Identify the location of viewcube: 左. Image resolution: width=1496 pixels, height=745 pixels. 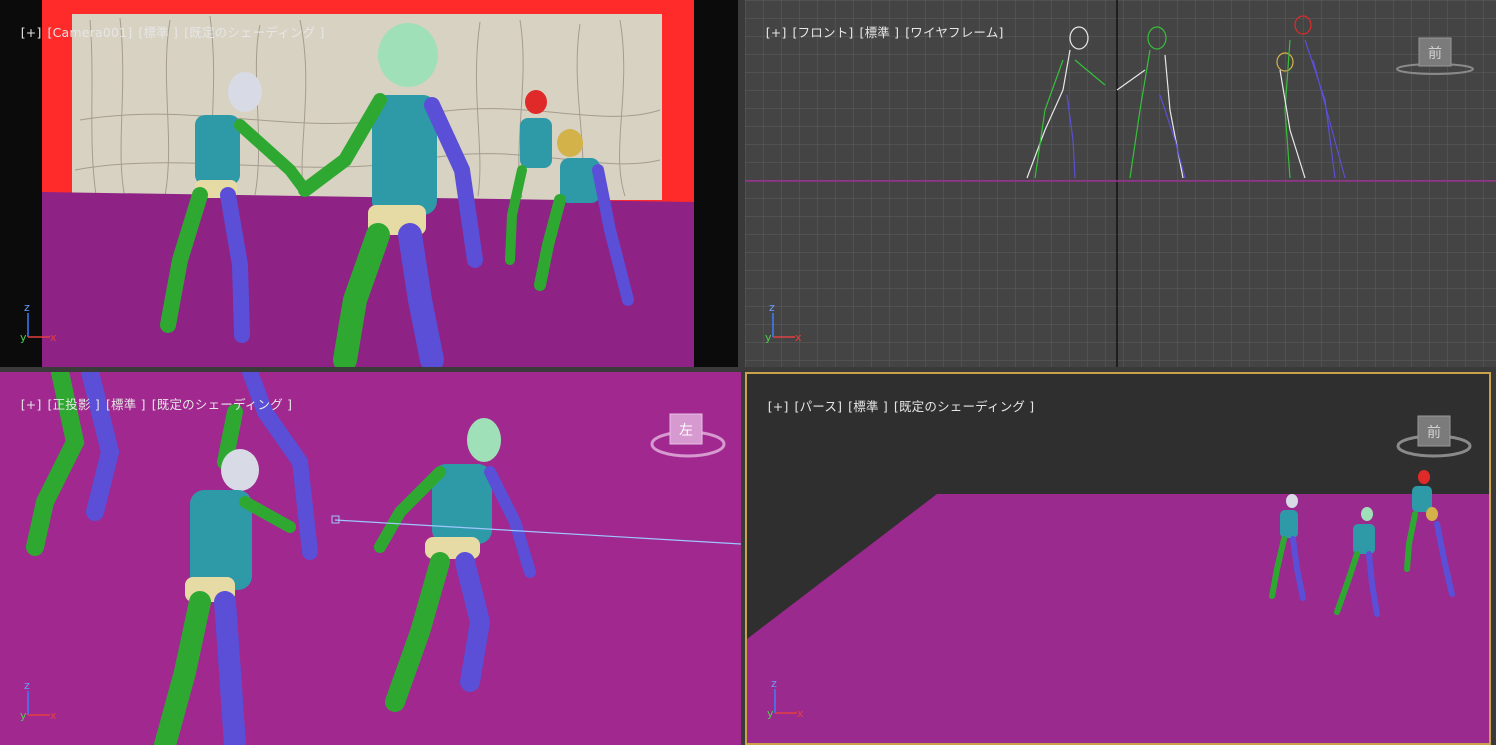
(688, 436).